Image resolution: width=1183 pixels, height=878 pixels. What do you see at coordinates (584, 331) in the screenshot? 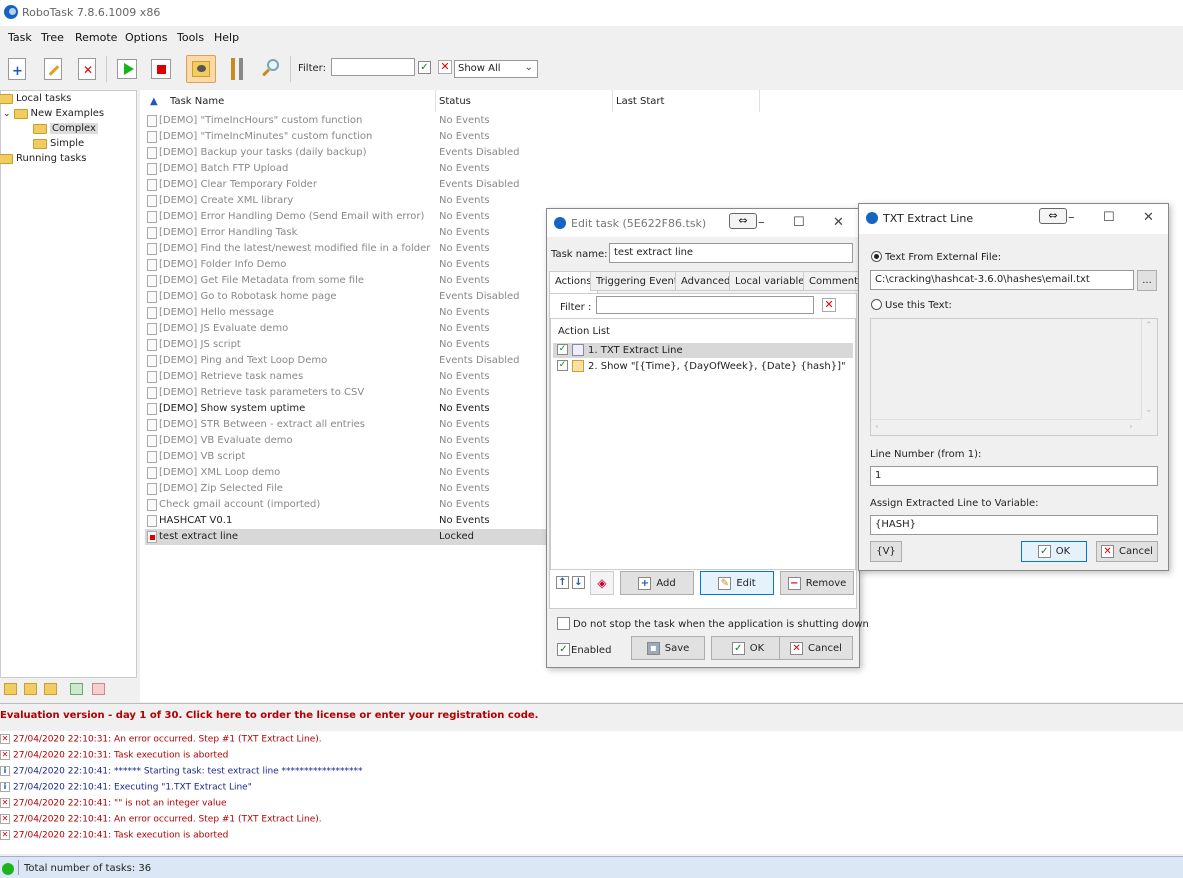
I see `action-list-label: Action List` at bounding box center [584, 331].